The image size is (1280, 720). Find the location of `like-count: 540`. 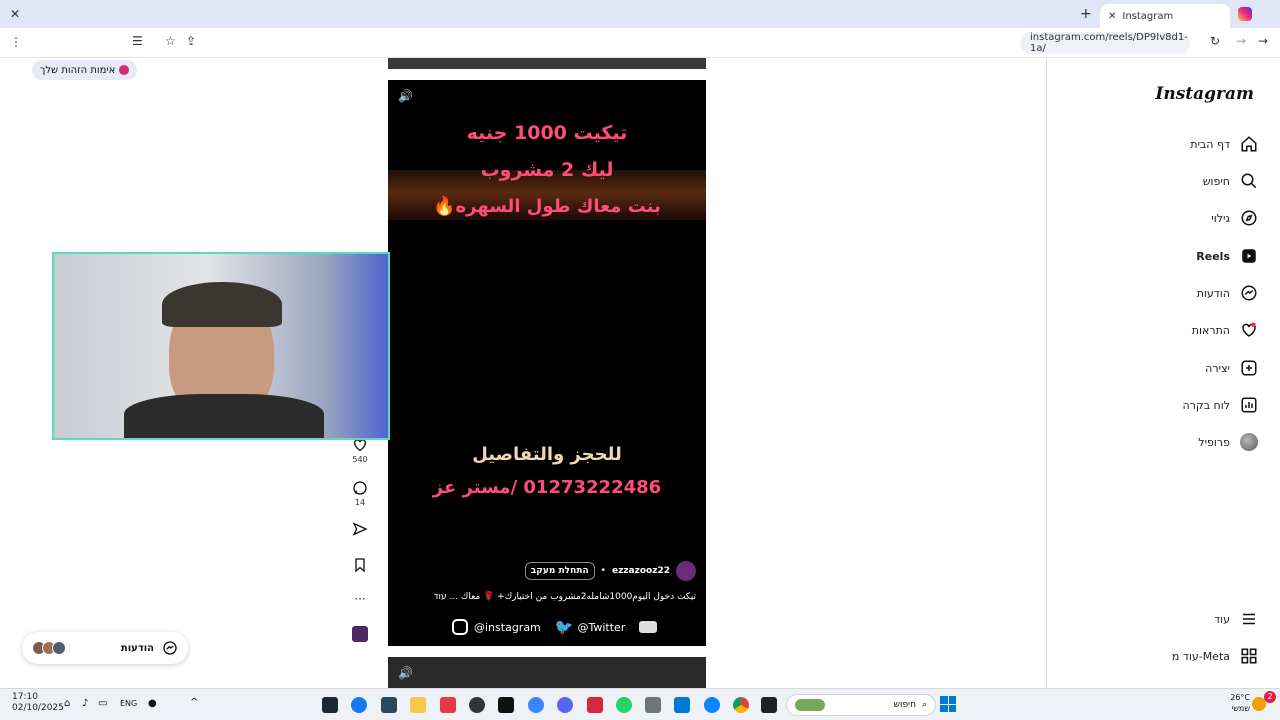

like-count: 540 is located at coordinates (360, 459).